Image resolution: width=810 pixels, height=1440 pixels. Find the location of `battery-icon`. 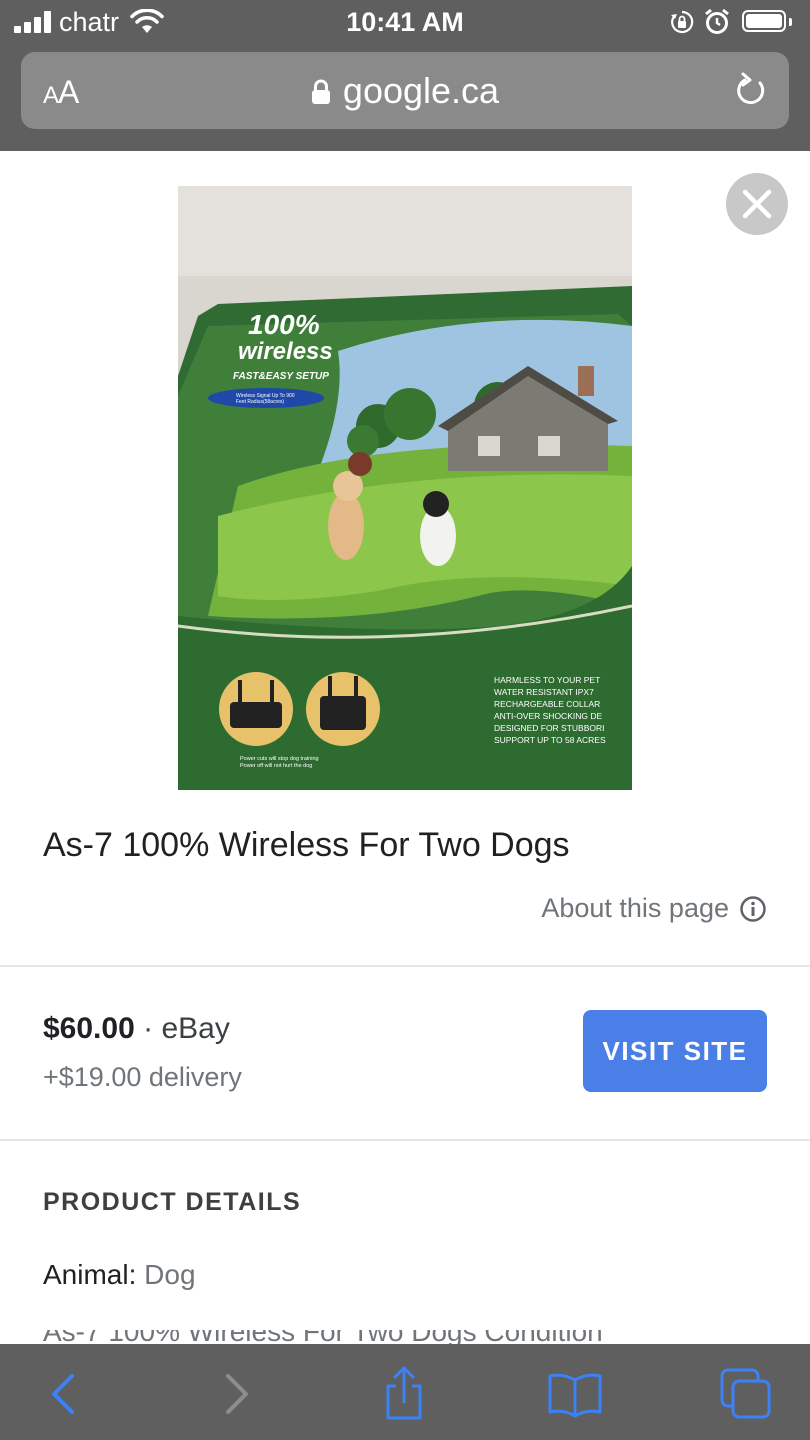

battery-icon is located at coordinates (764, 21).